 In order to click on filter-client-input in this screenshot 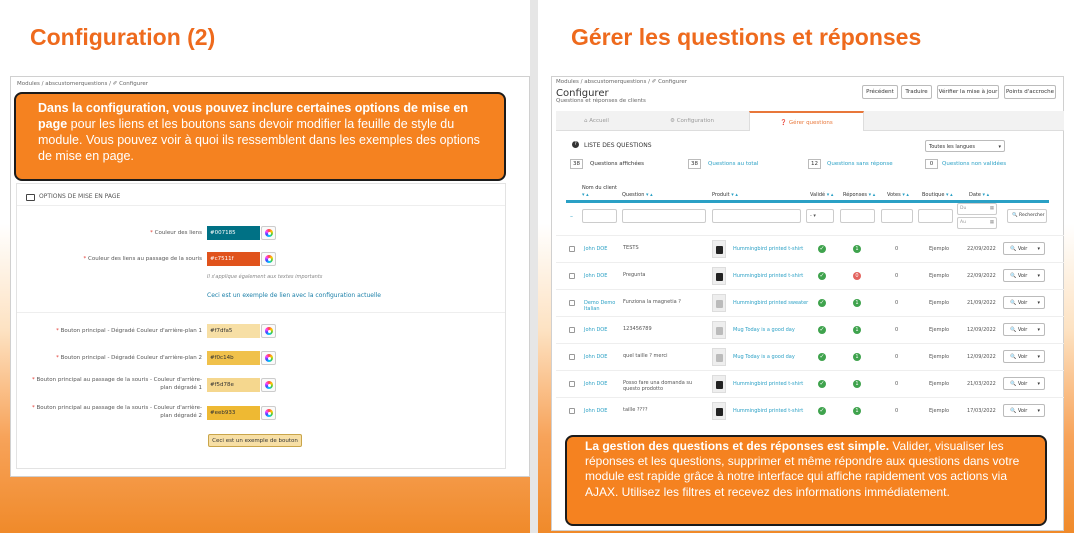, I will do `click(599, 216)`.